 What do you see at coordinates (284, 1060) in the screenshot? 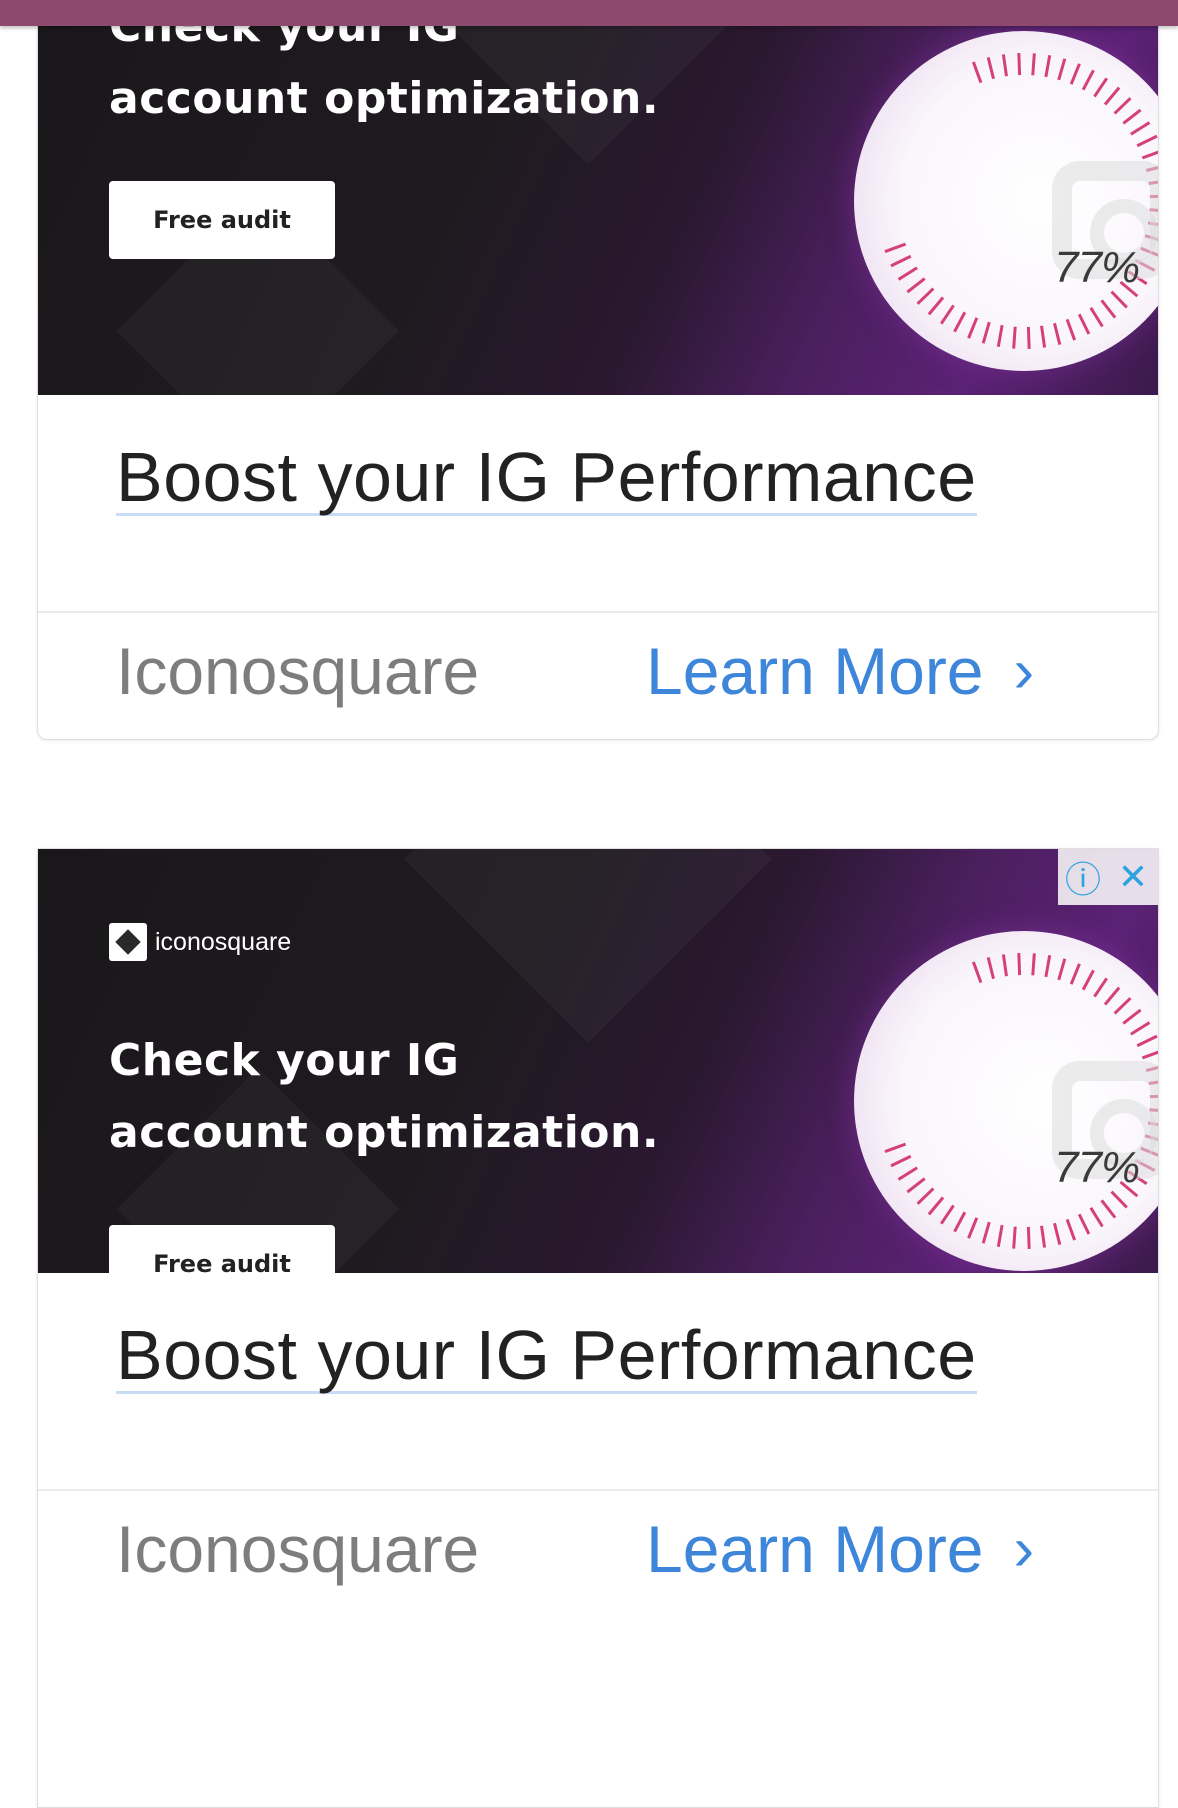
I see `ad-headline-line-1: Check your IG` at bounding box center [284, 1060].